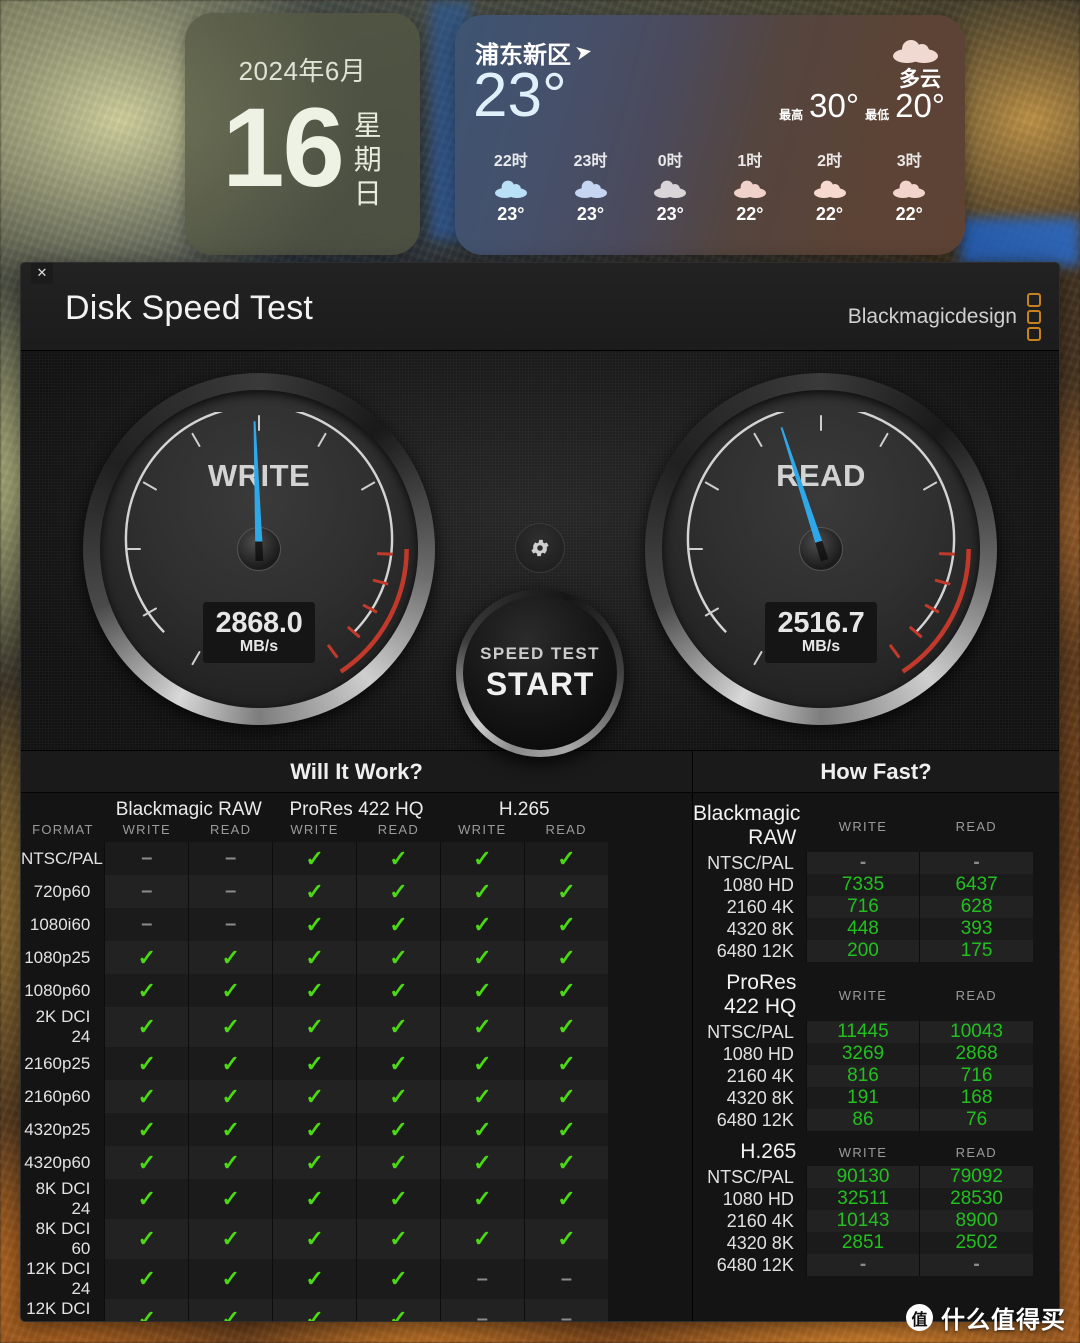  Describe the element at coordinates (231, 829) in the screenshot. I see `wiw-sub-header-2: READ` at that location.